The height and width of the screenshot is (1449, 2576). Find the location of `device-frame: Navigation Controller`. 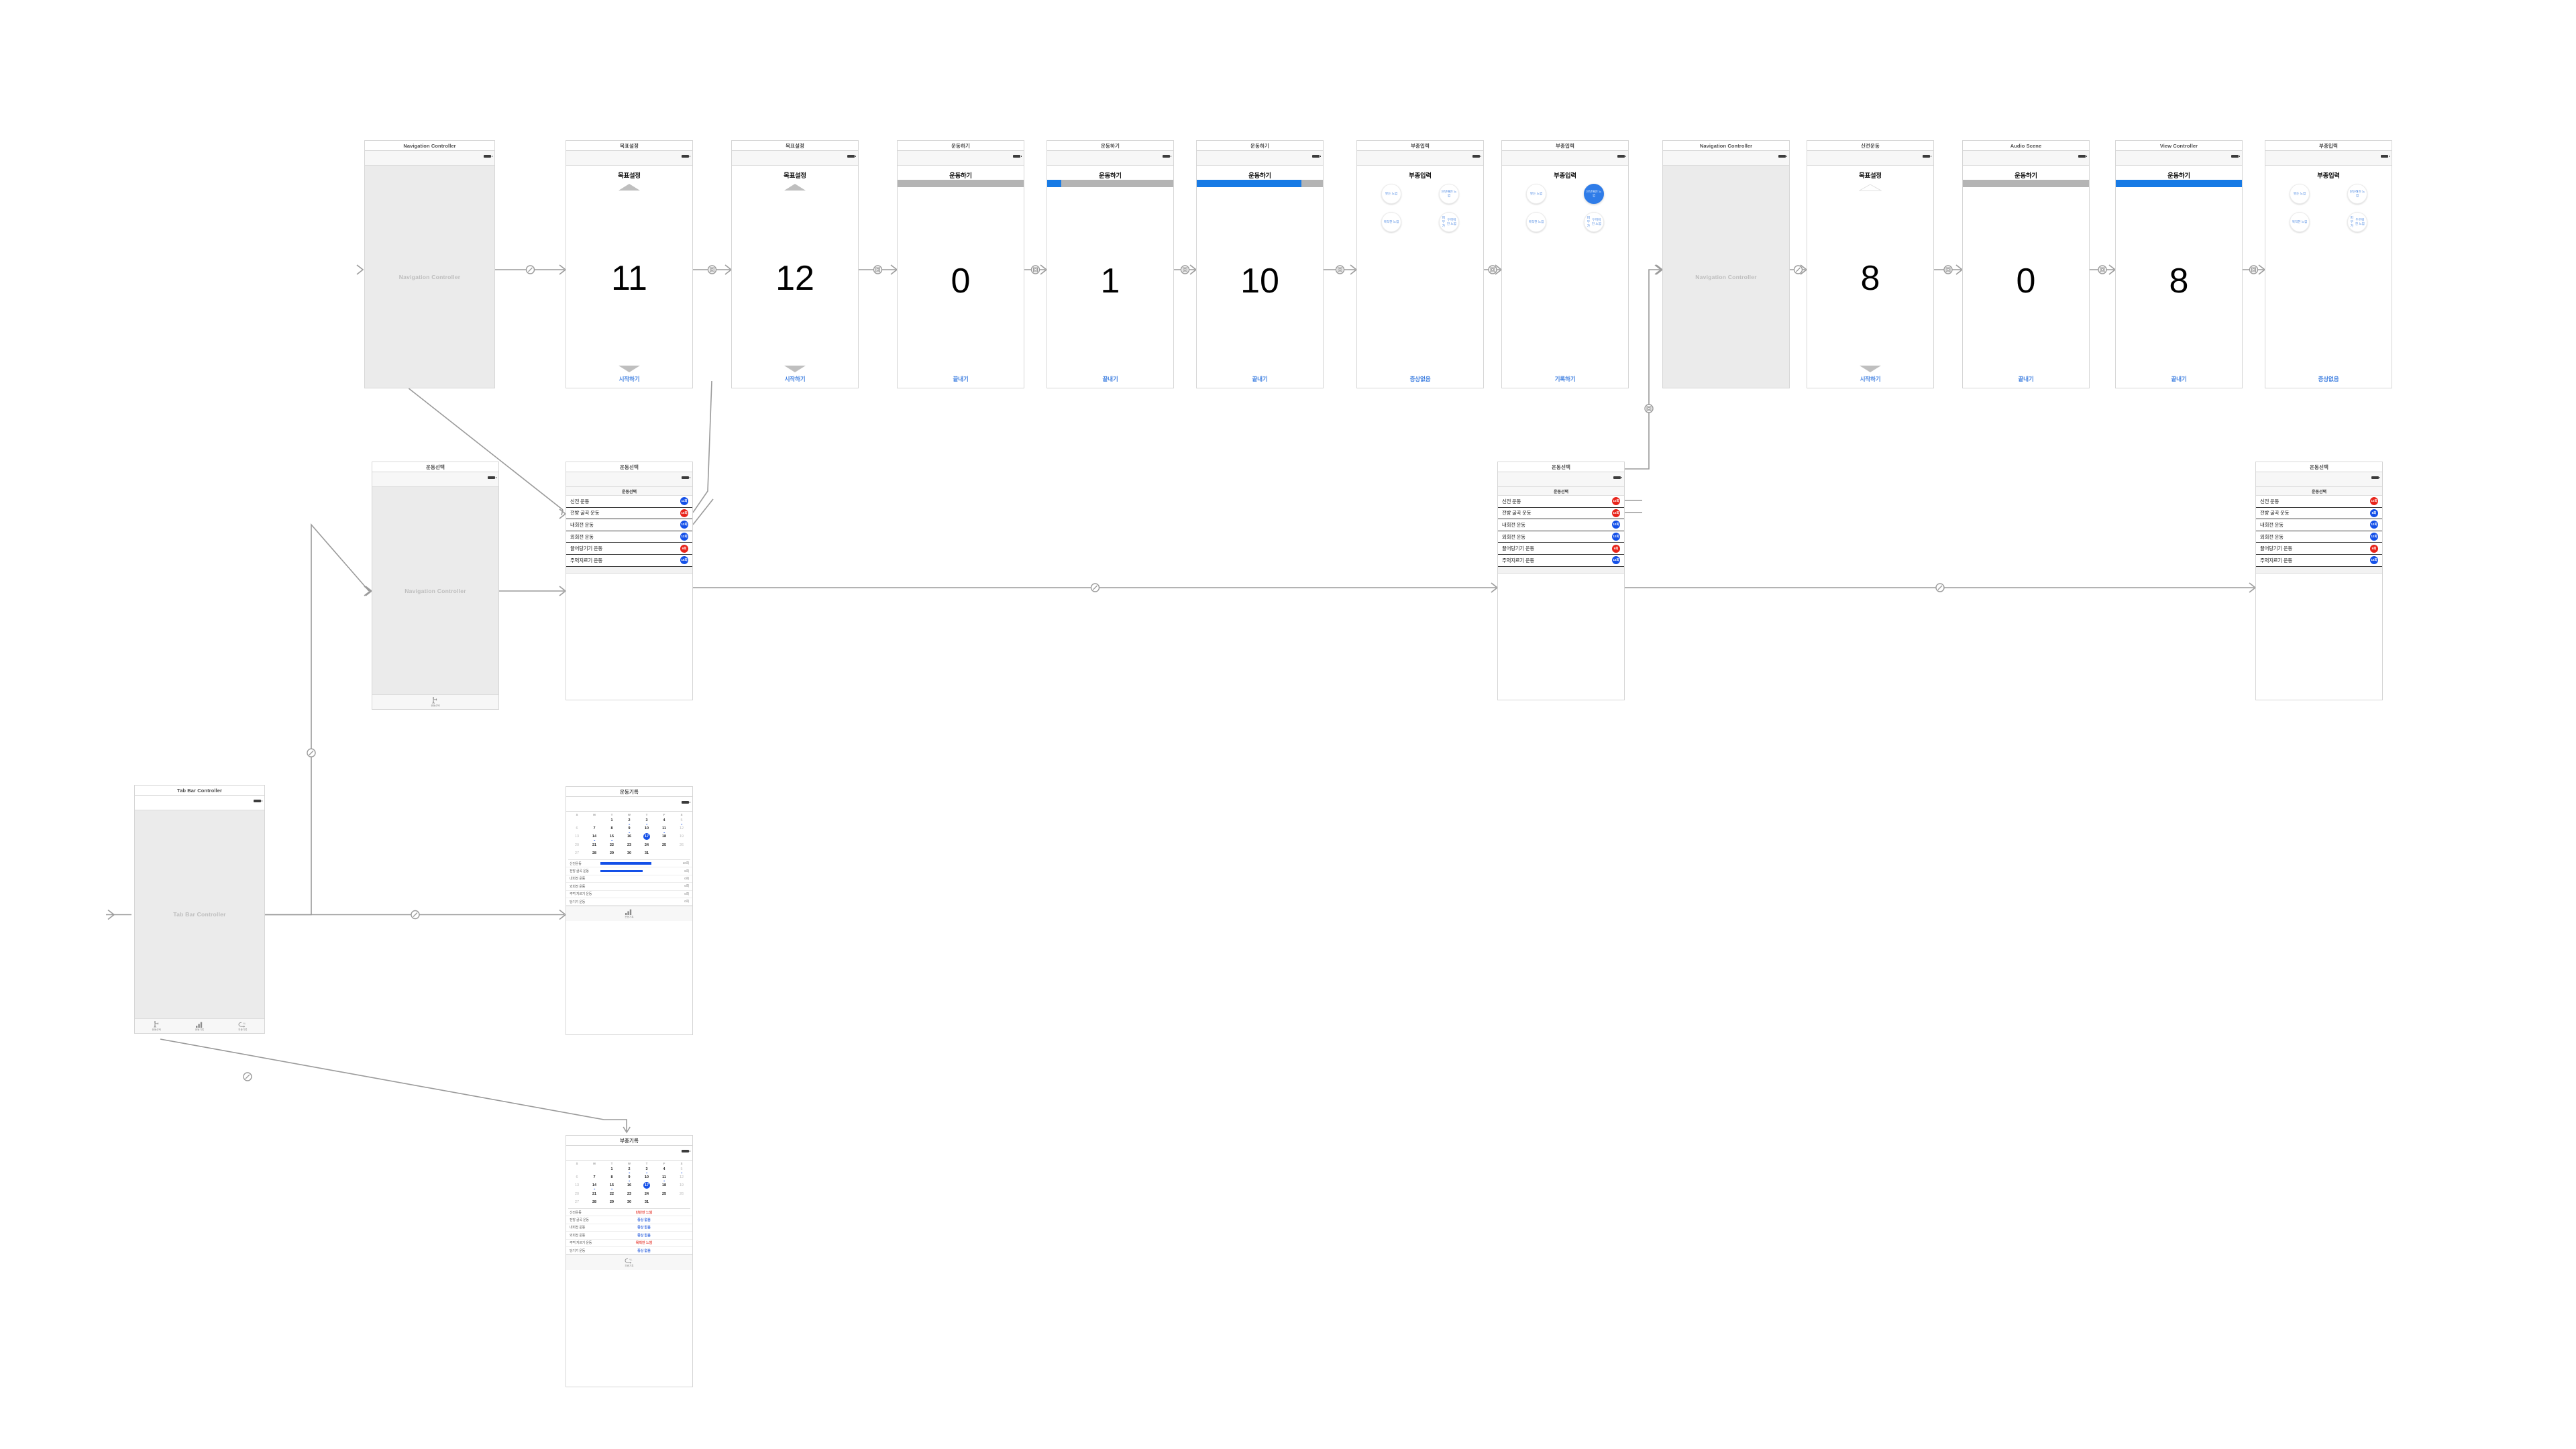

device-frame: Navigation Controller is located at coordinates (1726, 269).